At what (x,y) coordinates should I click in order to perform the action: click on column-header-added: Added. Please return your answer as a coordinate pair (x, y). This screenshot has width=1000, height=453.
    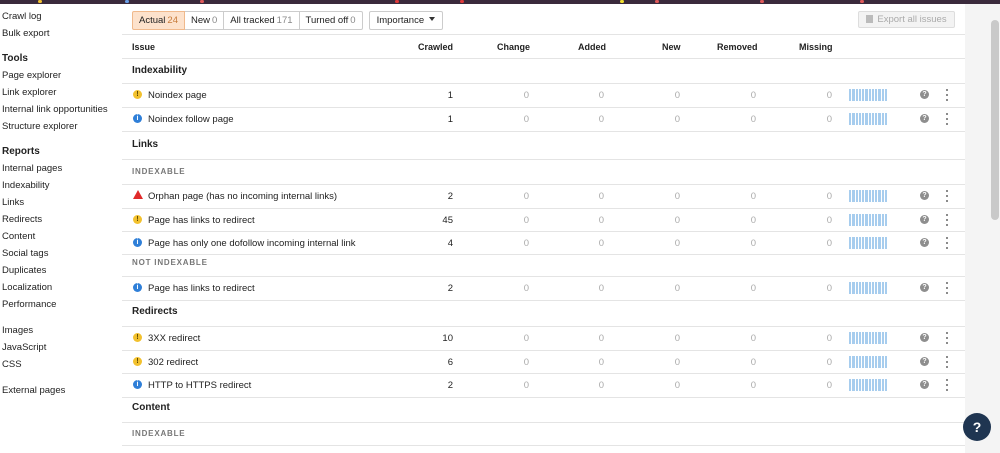
    Looking at the image, I should click on (592, 47).